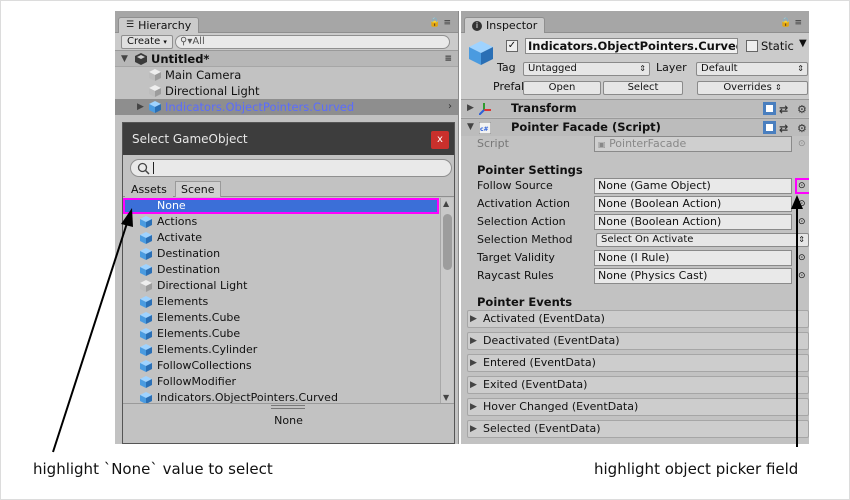 This screenshot has height=500, width=850. I want to click on arrowhead-right-icon, so click(797, 202).